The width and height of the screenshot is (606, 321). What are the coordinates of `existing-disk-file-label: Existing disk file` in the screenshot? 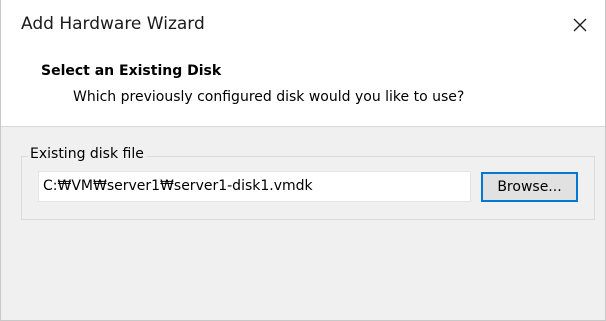 It's located at (87, 154).